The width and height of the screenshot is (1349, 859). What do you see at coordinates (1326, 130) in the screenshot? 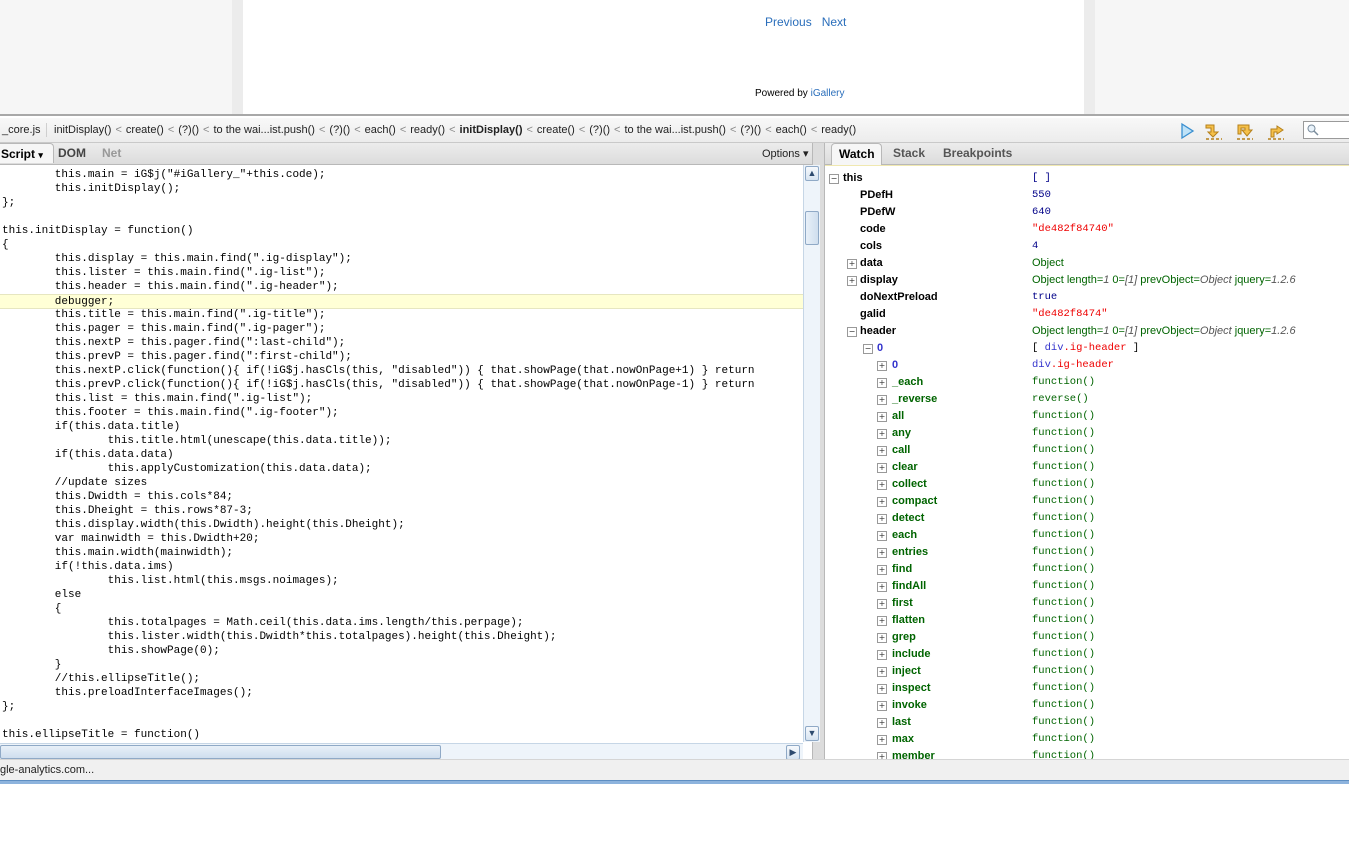
I see `search-input` at bounding box center [1326, 130].